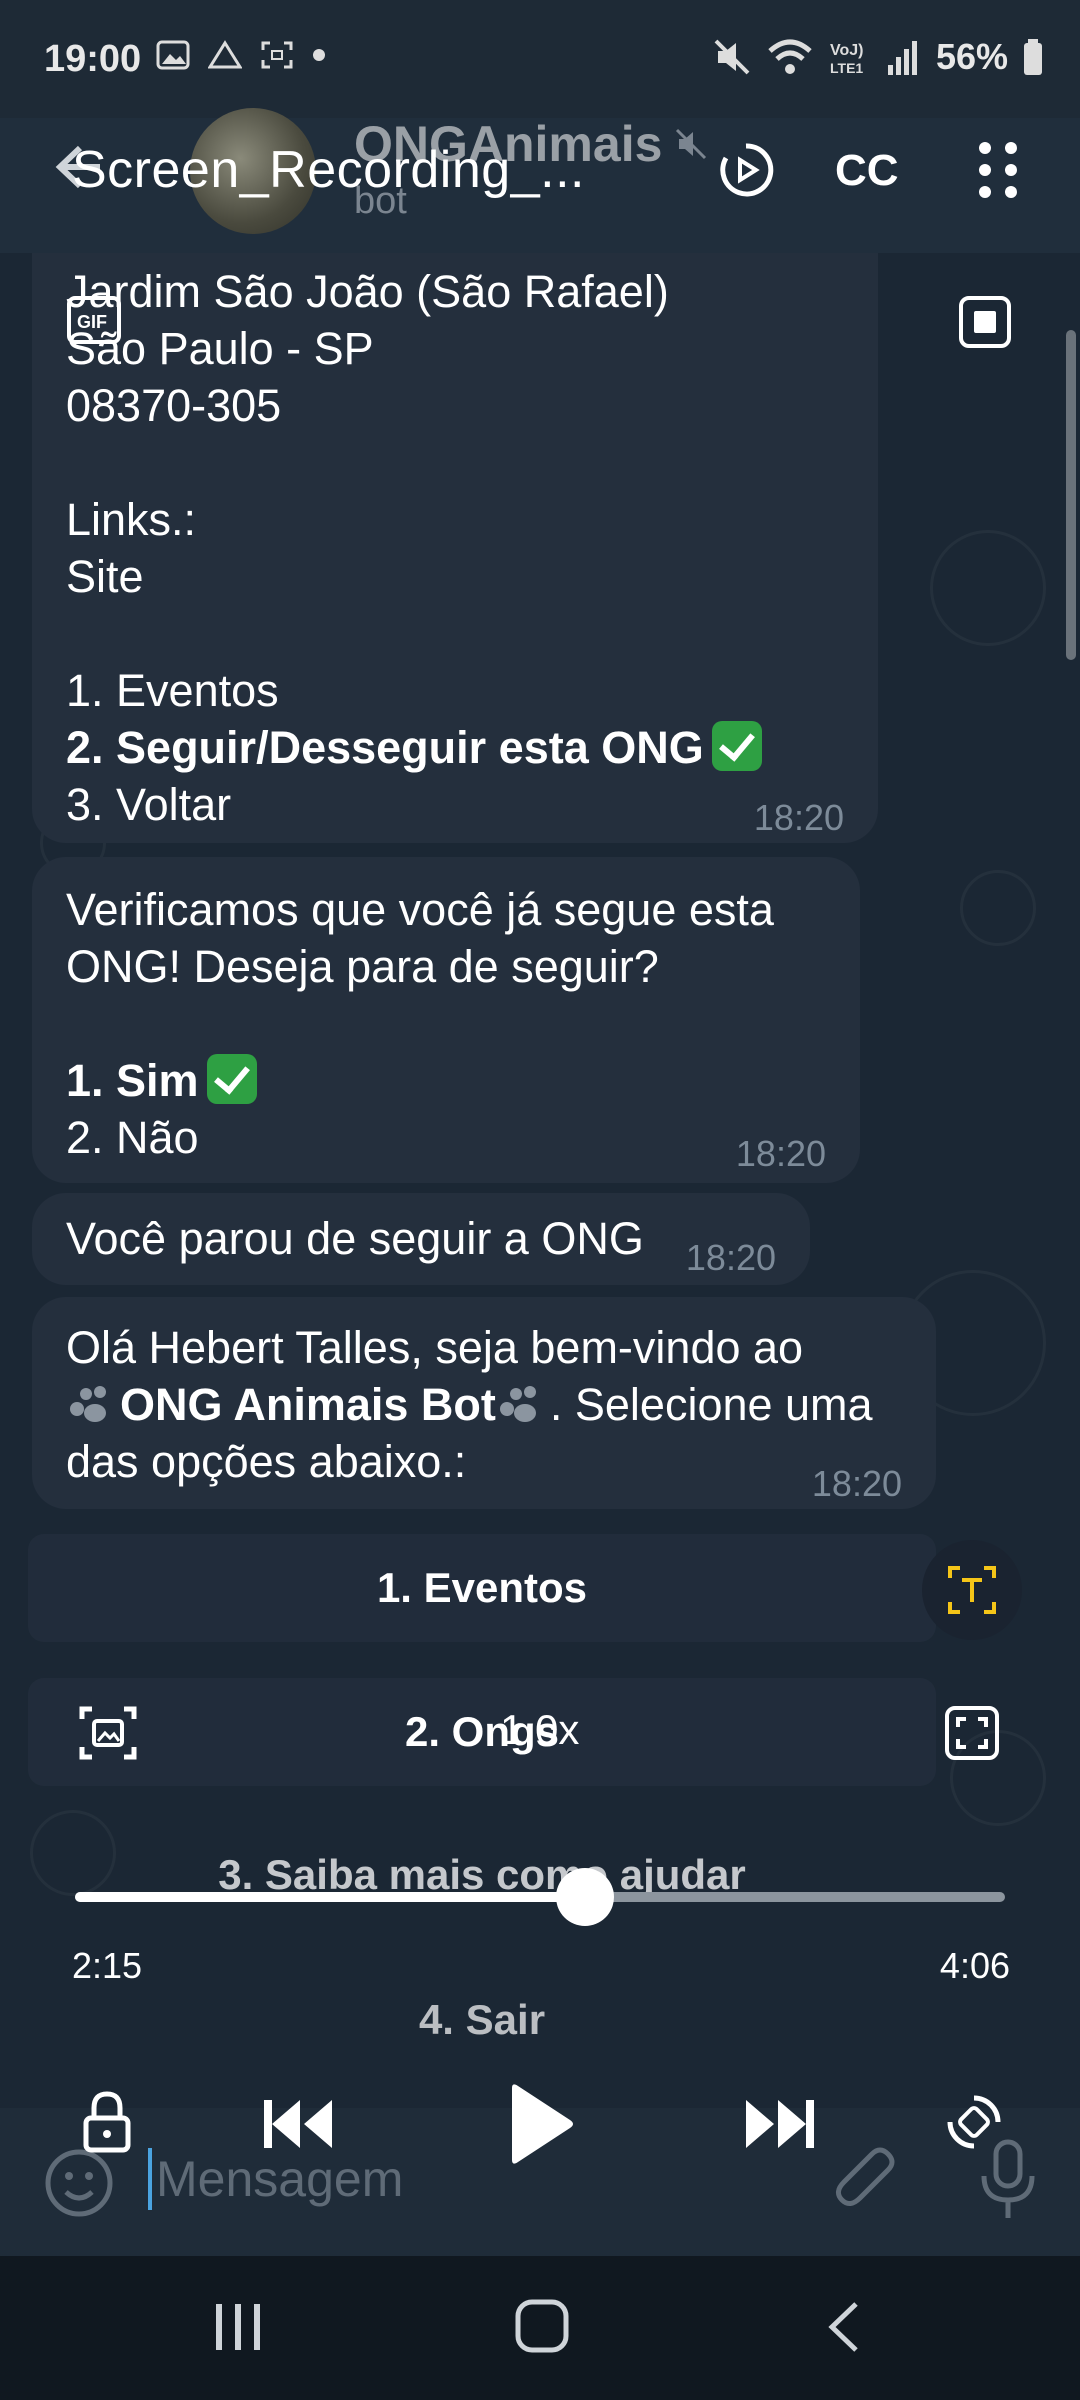 The height and width of the screenshot is (2400, 1080). Describe the element at coordinates (173, 55) in the screenshot. I see `gallery-icon` at that location.